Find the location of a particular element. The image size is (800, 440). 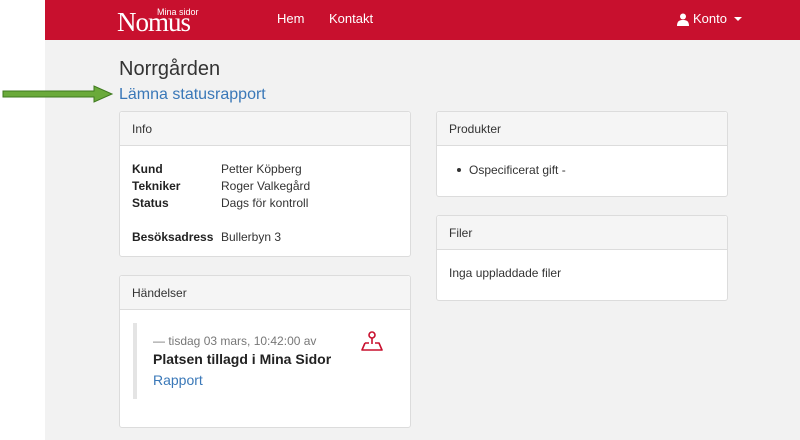

event-report-link: Rapport is located at coordinates (178, 380).